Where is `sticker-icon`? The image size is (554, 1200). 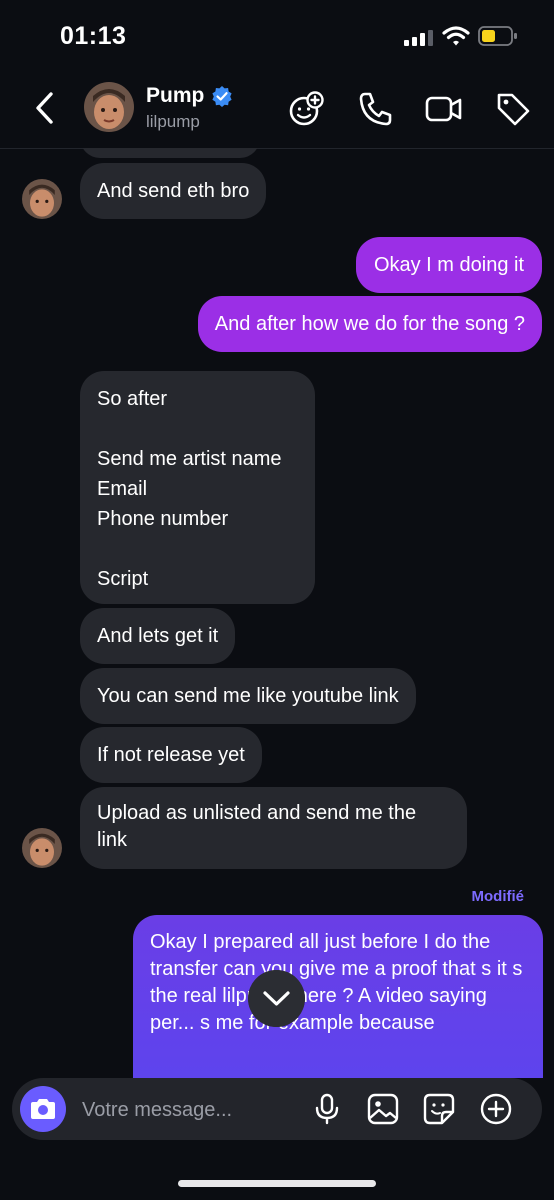 sticker-icon is located at coordinates (439, 1109).